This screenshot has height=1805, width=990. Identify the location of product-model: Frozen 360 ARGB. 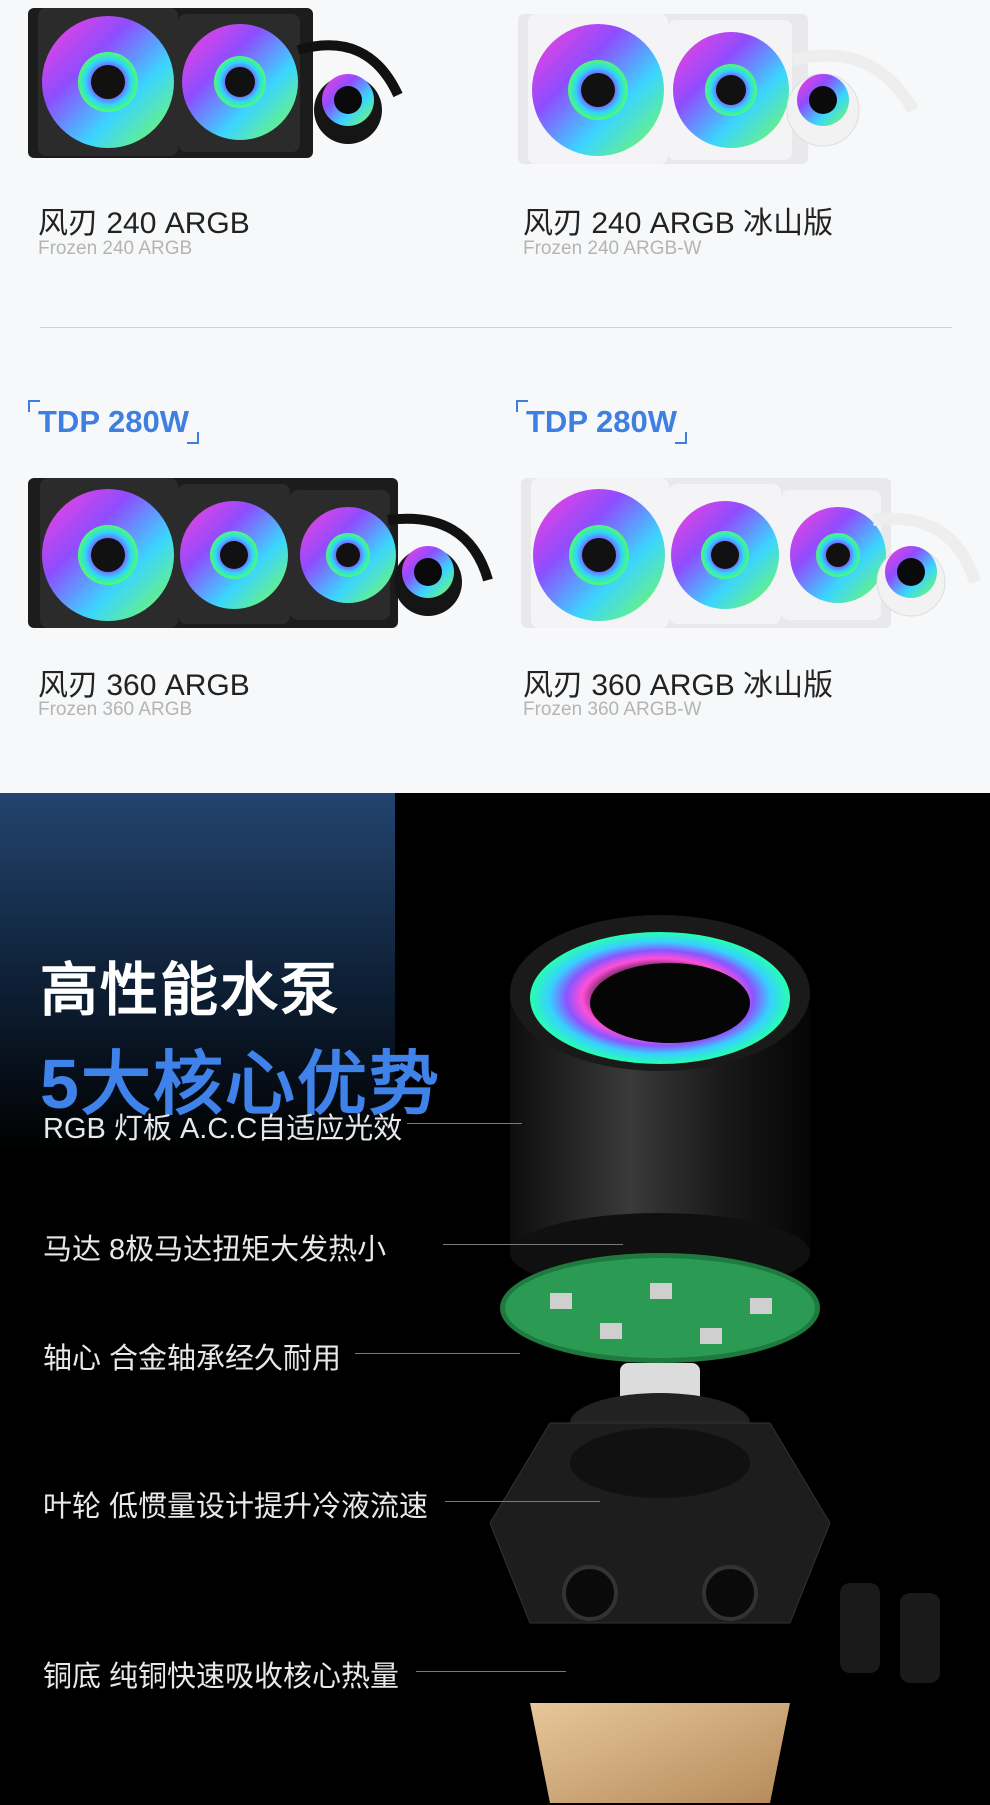
(115, 709).